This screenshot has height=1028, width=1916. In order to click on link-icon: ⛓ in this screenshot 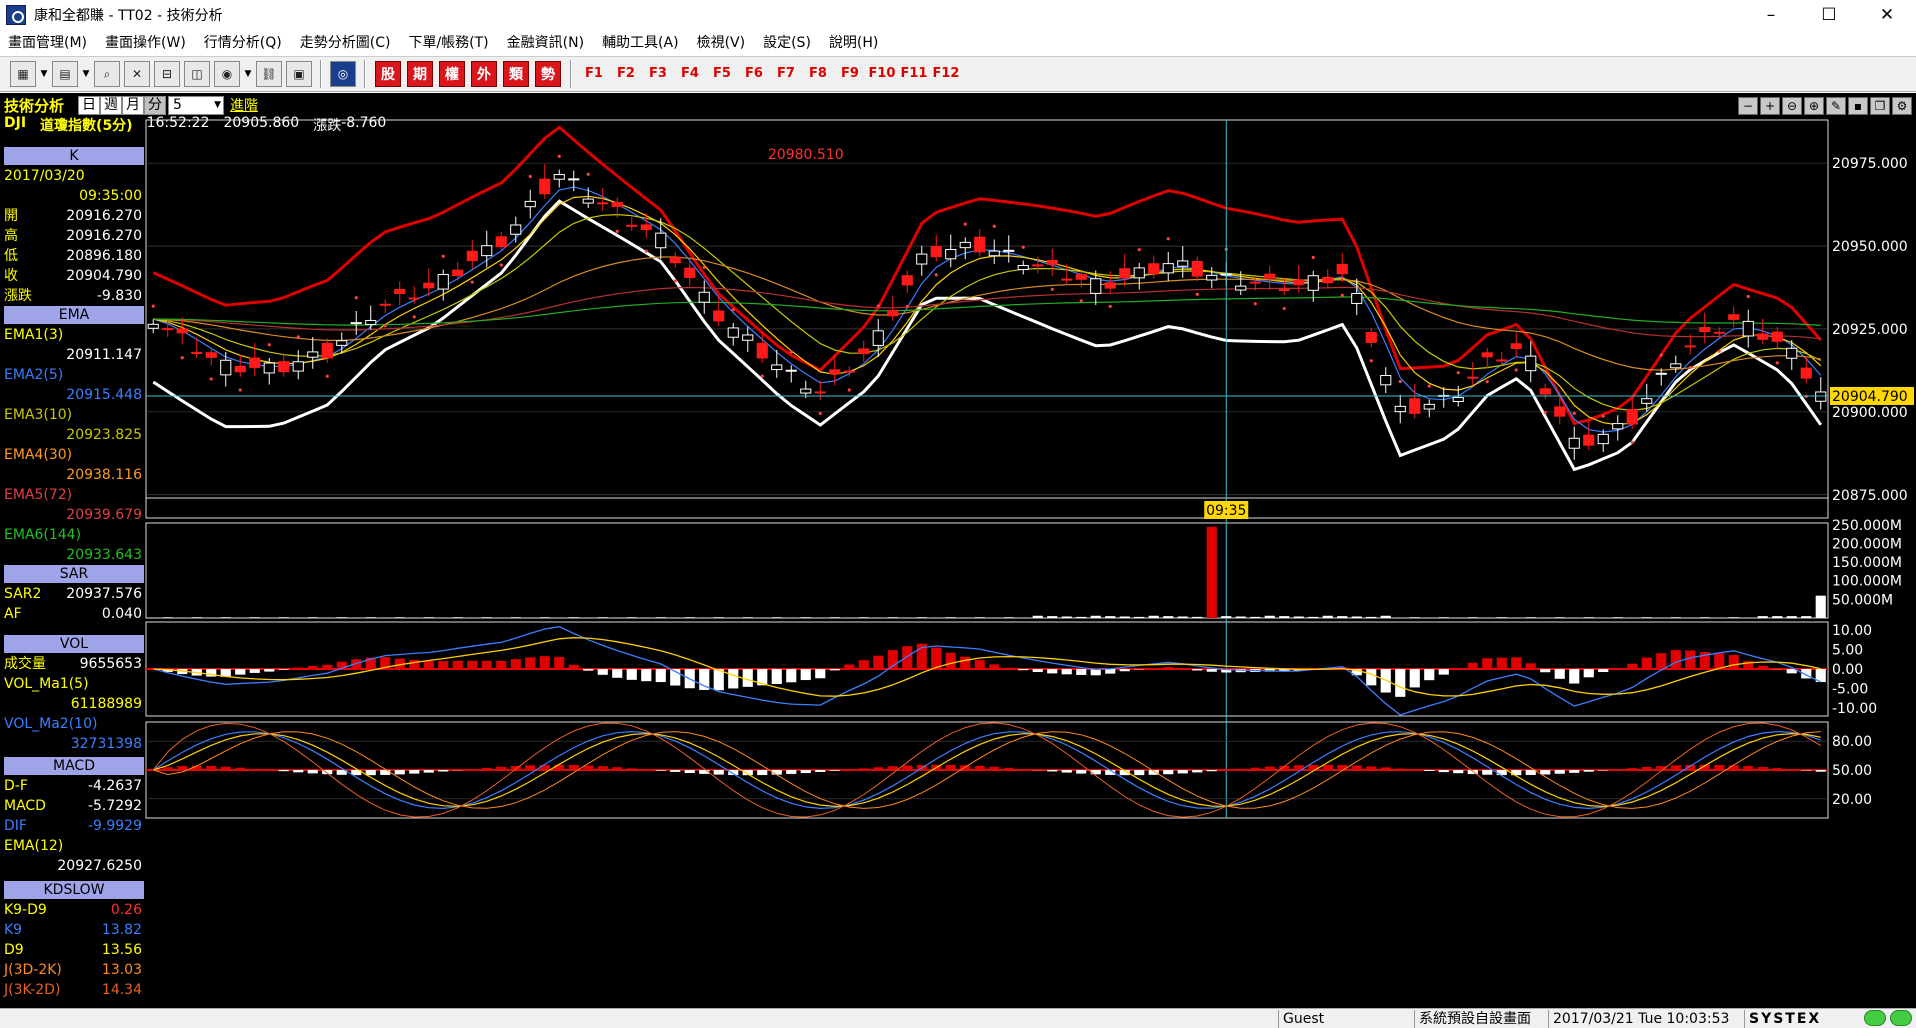, I will do `click(269, 74)`.